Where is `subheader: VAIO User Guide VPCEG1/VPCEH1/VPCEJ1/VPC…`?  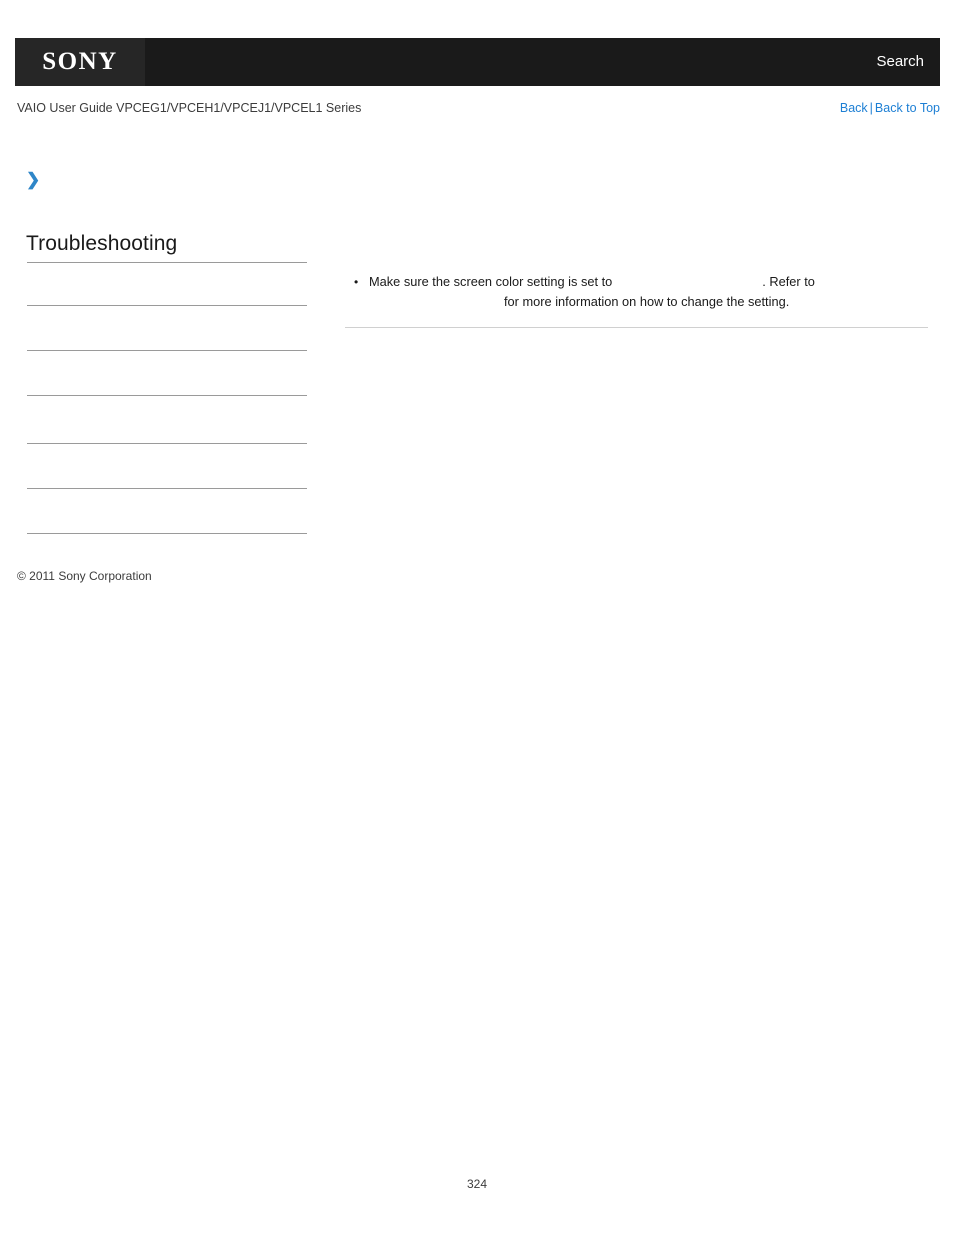
subheader: VAIO User Guide VPCEG1/VPCEH1/VPCEJ1/VPC… is located at coordinates (477, 112).